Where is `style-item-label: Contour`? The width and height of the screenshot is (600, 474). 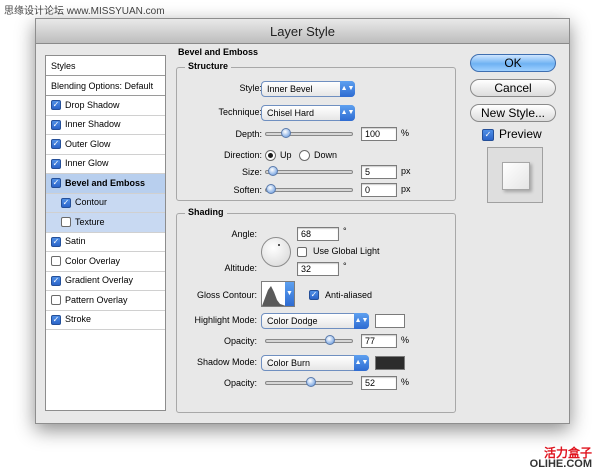 style-item-label: Contour is located at coordinates (91, 202).